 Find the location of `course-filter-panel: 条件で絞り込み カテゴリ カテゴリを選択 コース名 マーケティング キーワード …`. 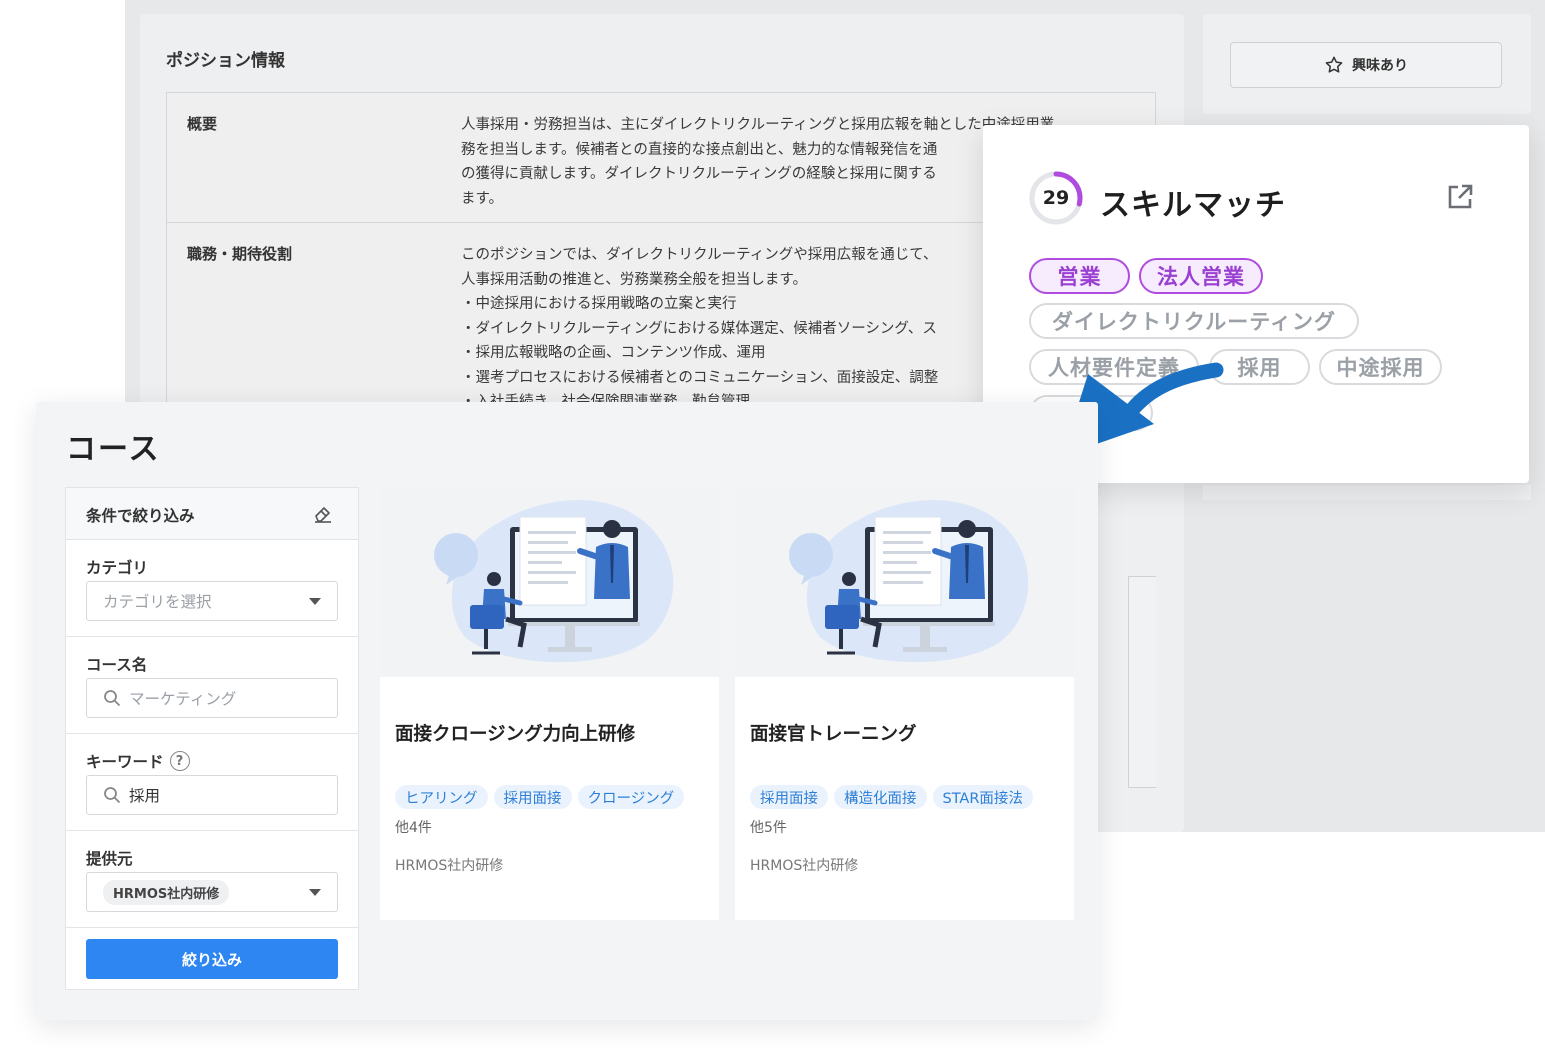

course-filter-panel: 条件で絞り込み カテゴリ カテゴリを選択 コース名 マーケティング キーワード … is located at coordinates (212, 738).